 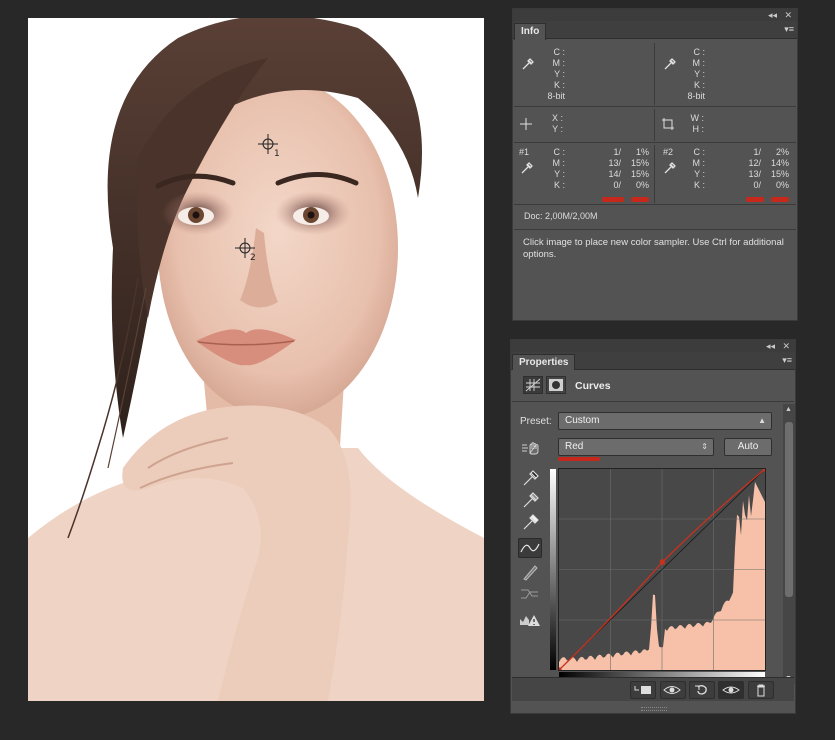 I want to click on channel-value: Red, so click(x=574, y=446).